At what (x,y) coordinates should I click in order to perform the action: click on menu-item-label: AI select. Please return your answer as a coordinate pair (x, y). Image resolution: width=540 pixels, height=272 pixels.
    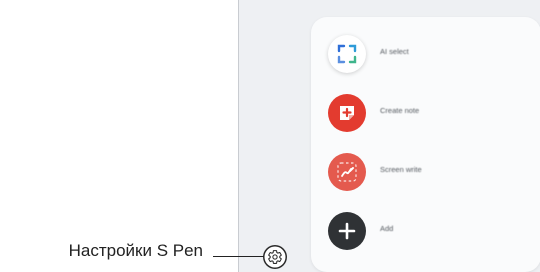
    Looking at the image, I should click on (394, 51).